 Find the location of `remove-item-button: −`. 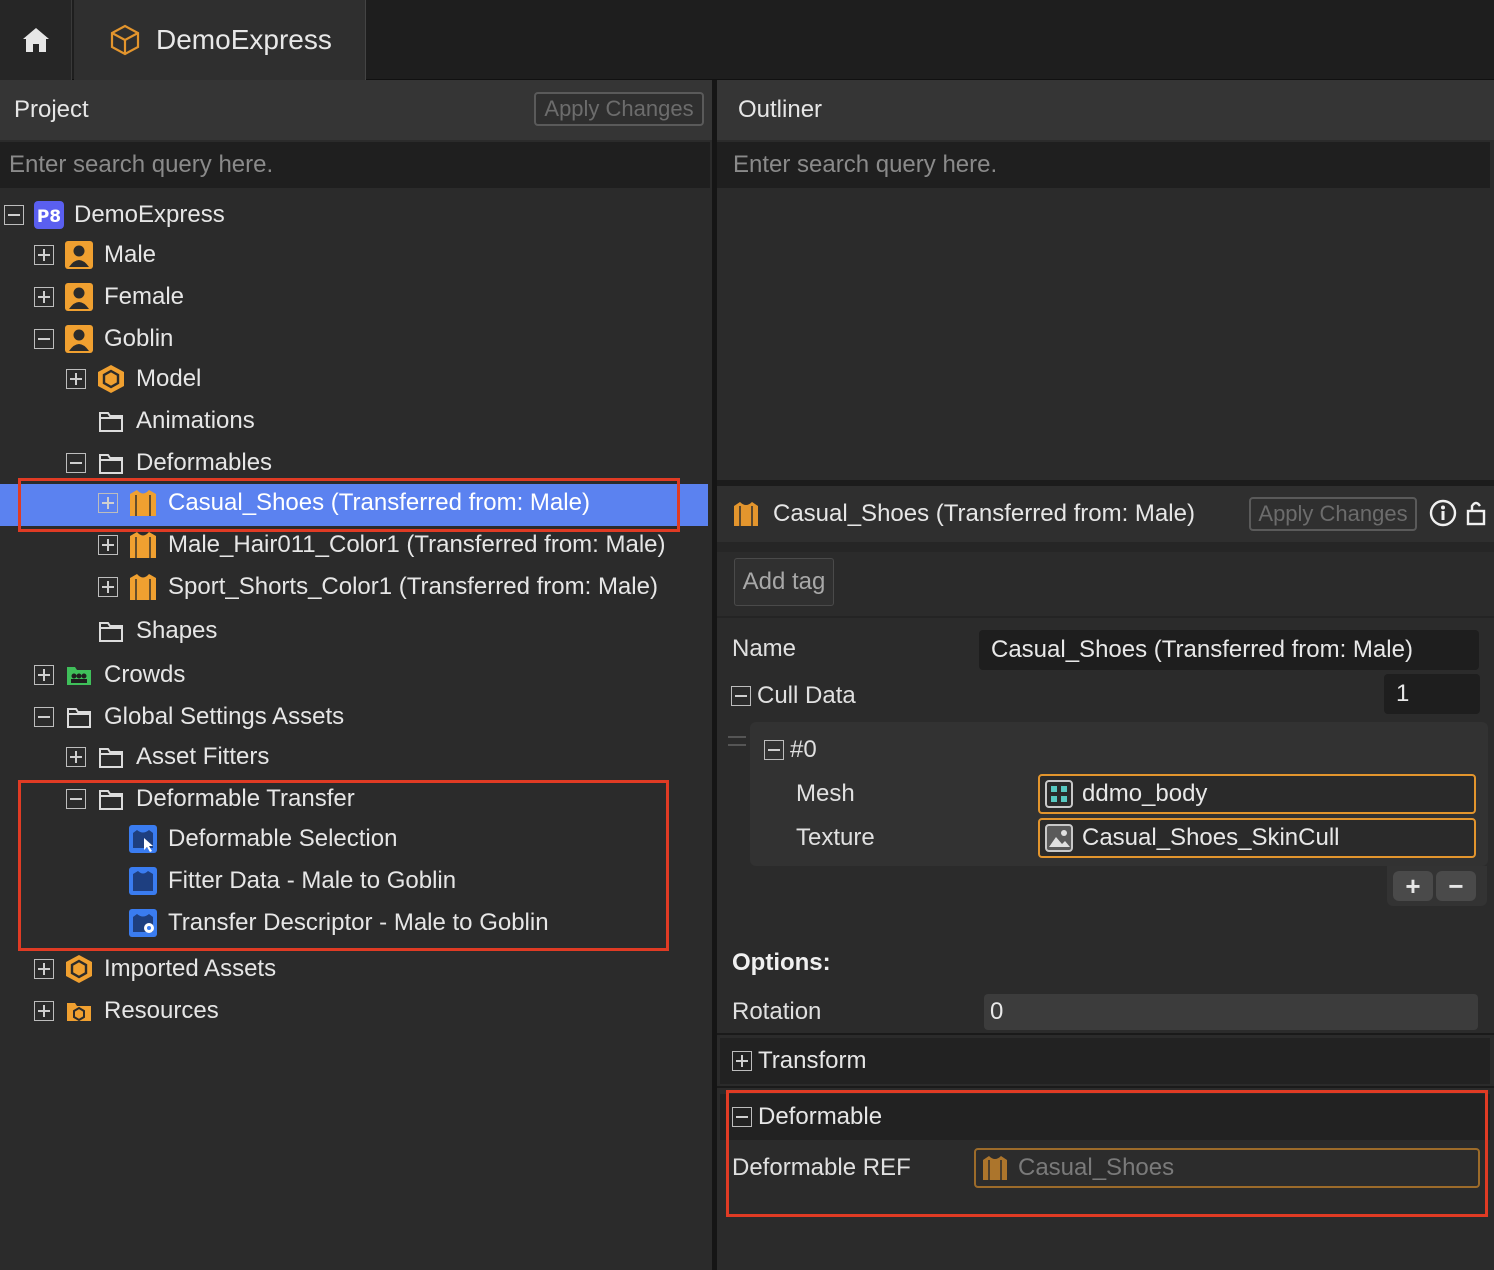

remove-item-button: − is located at coordinates (1456, 886).